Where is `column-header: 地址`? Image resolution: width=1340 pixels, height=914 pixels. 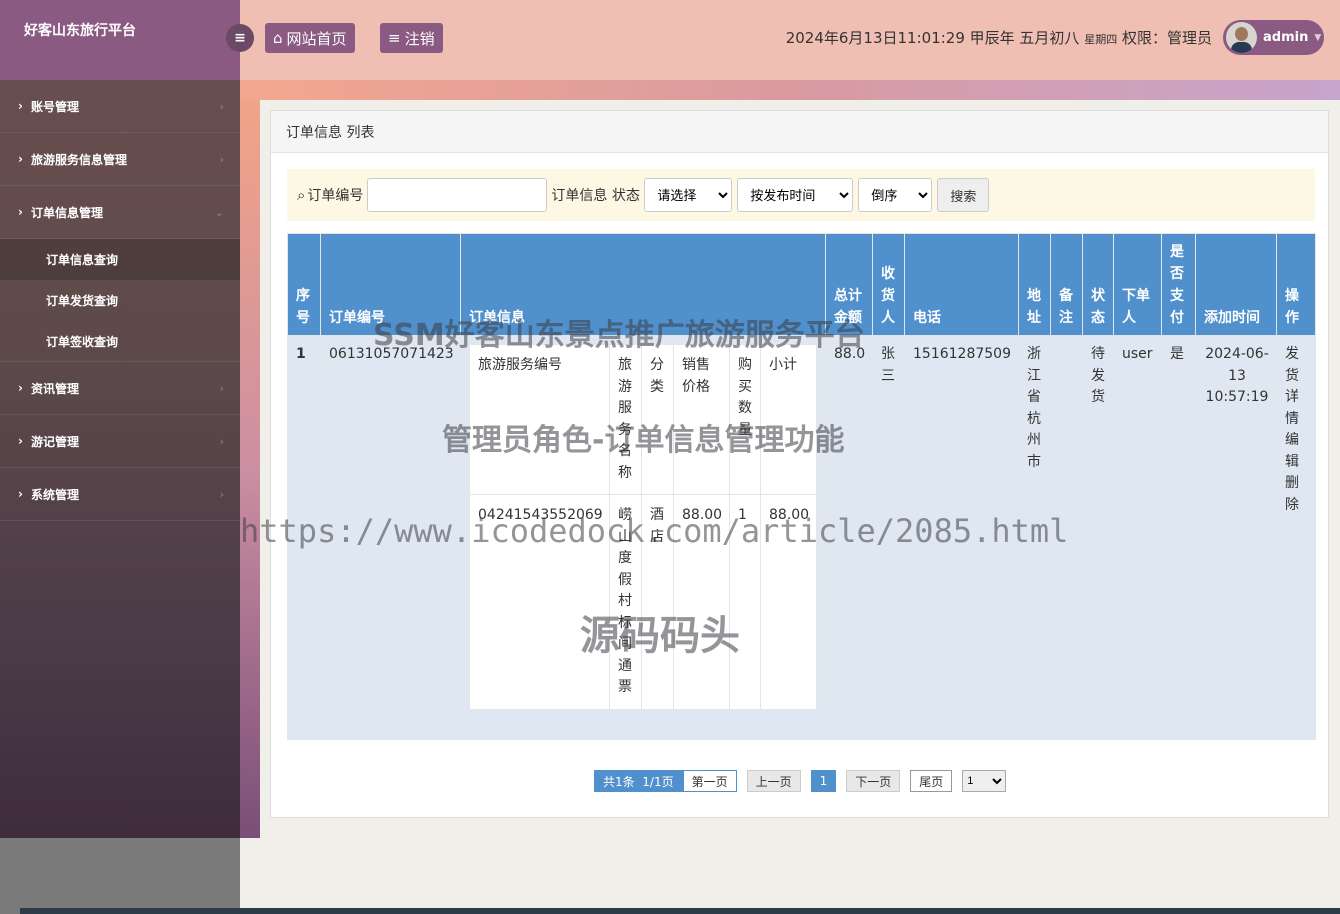 column-header: 地址 is located at coordinates (1034, 284).